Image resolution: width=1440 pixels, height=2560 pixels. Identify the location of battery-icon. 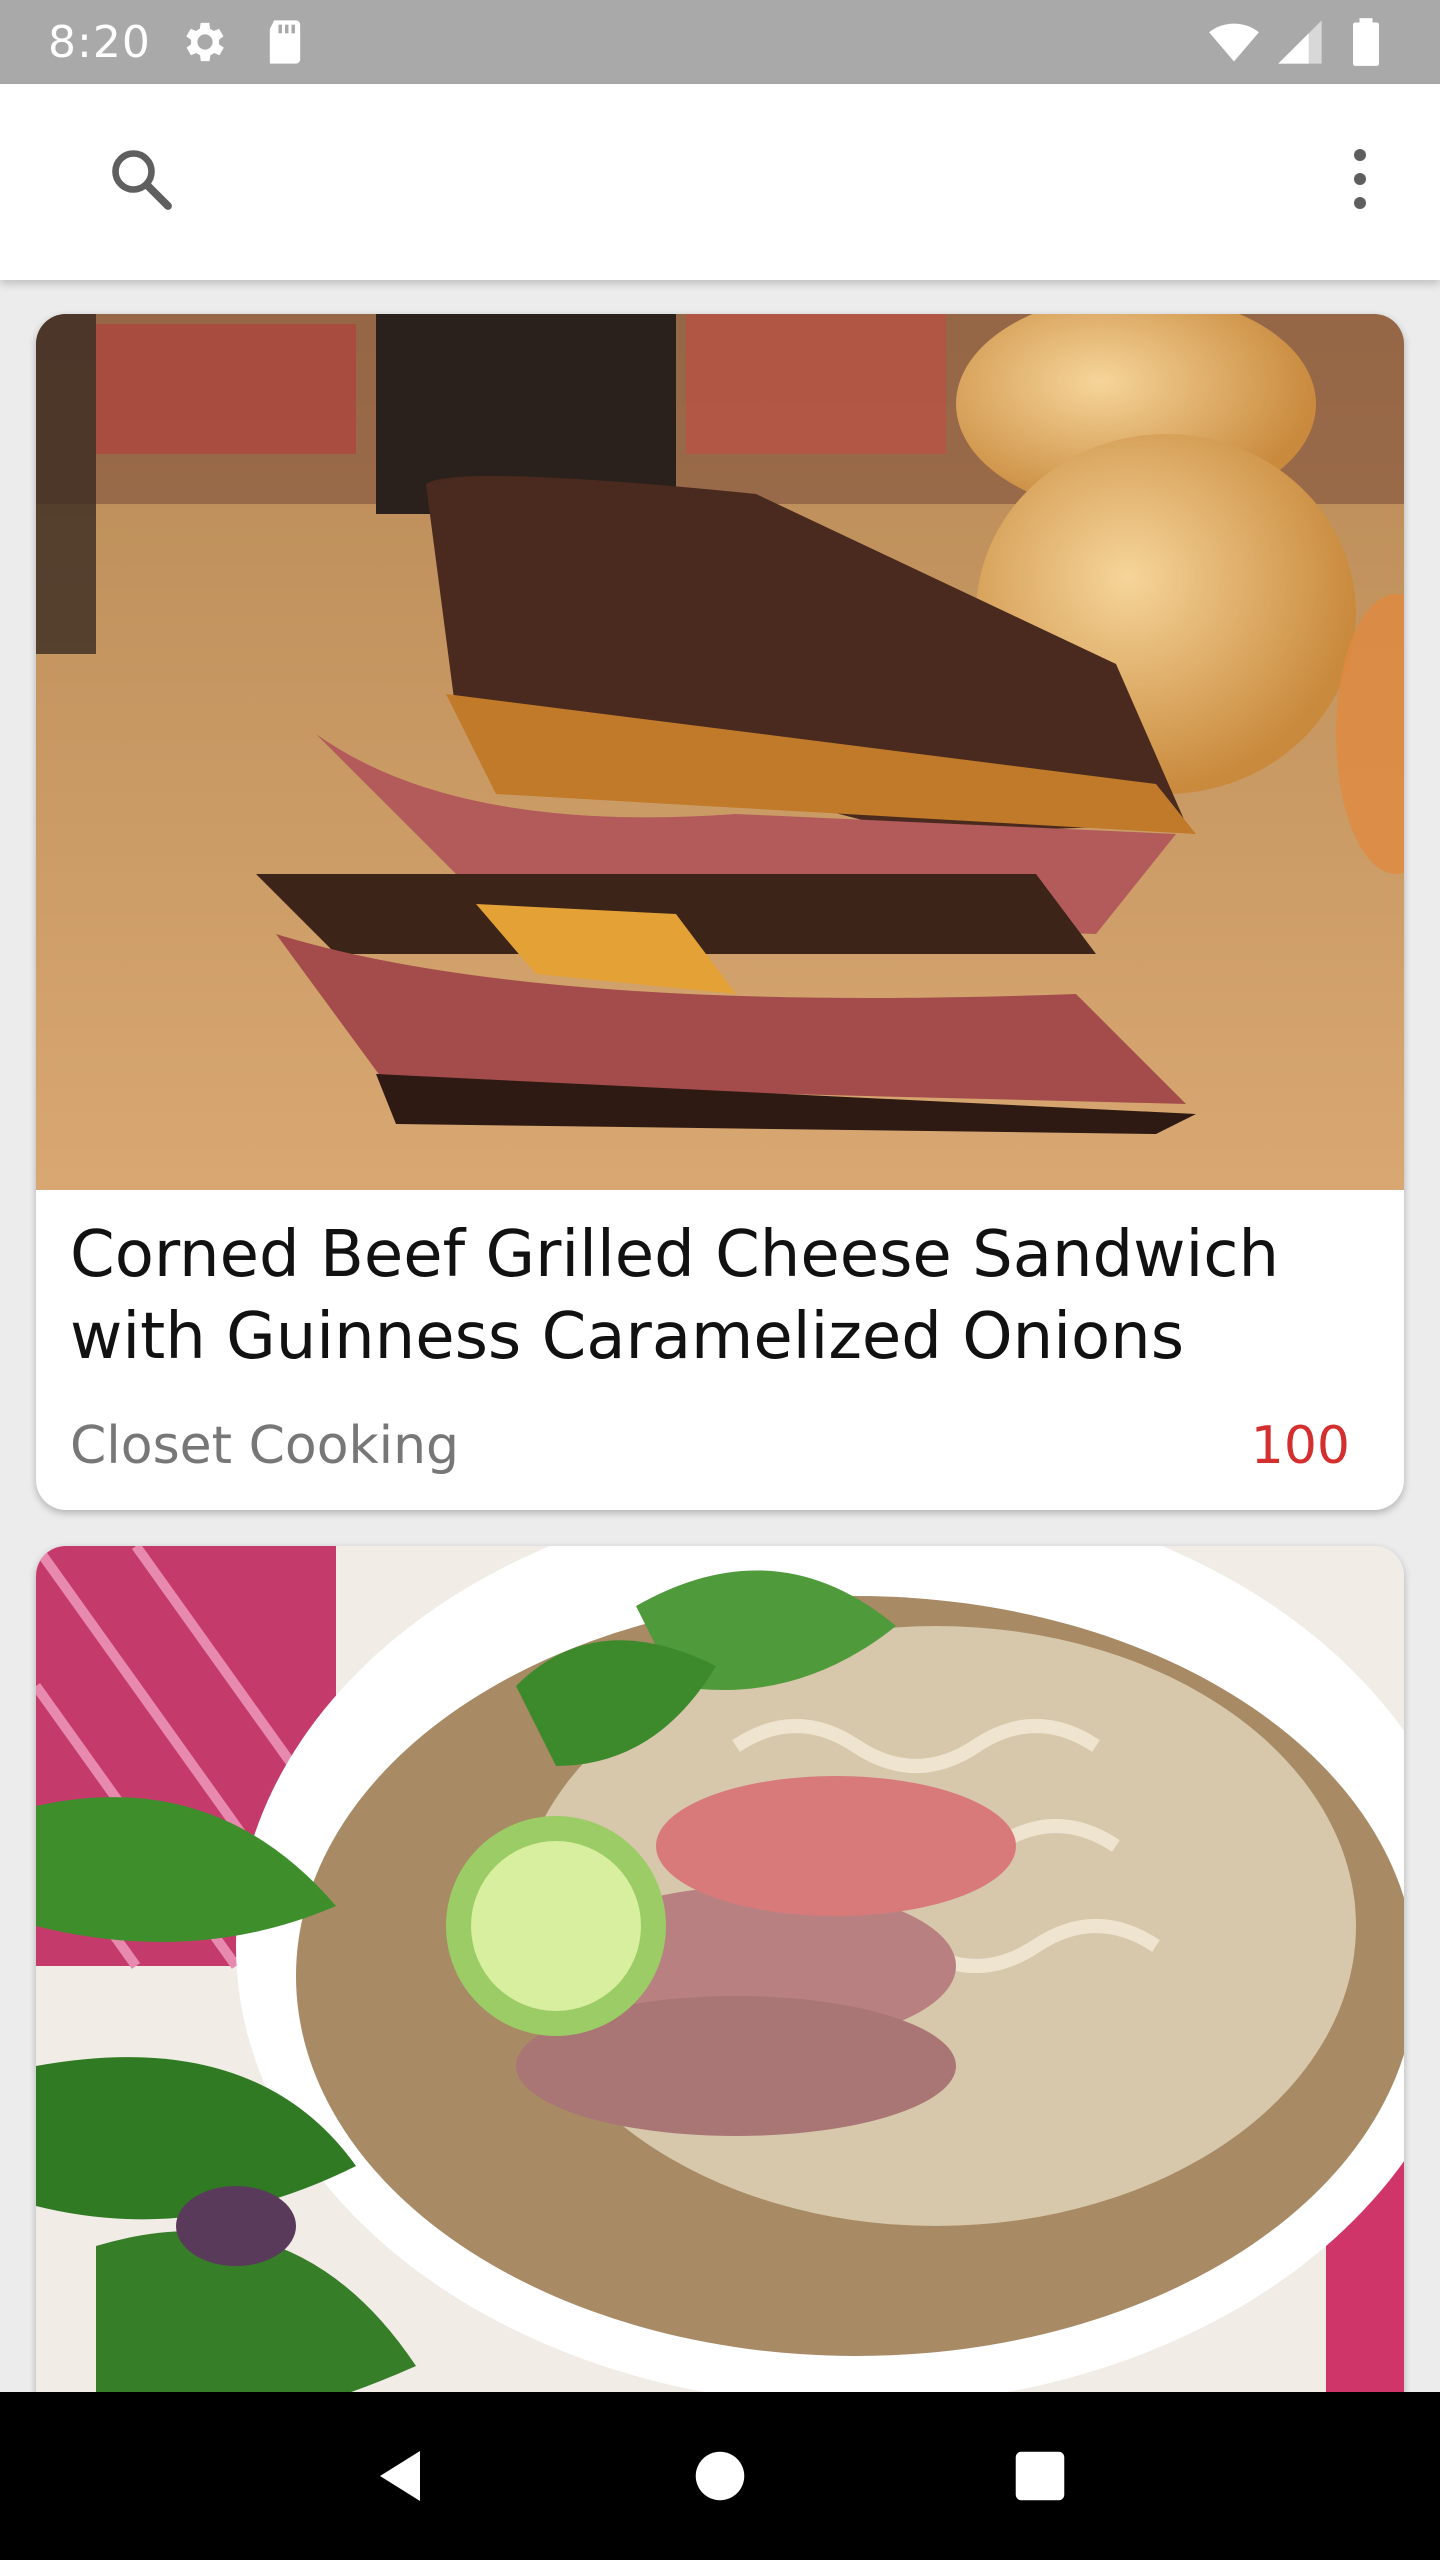
(1366, 42).